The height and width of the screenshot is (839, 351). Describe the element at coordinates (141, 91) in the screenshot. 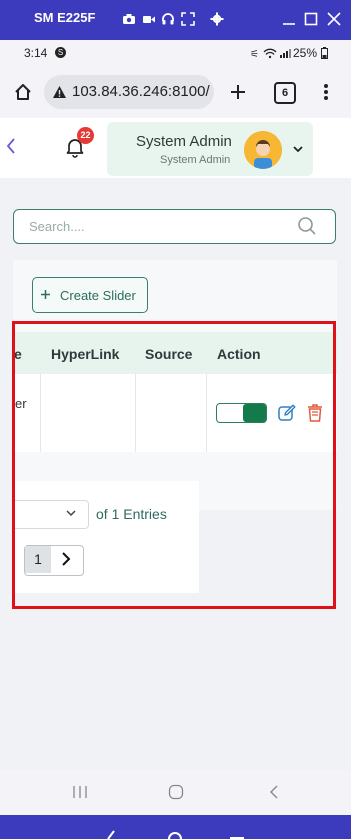

I see `url-text: 103.84.36.246:8100/a` at that location.